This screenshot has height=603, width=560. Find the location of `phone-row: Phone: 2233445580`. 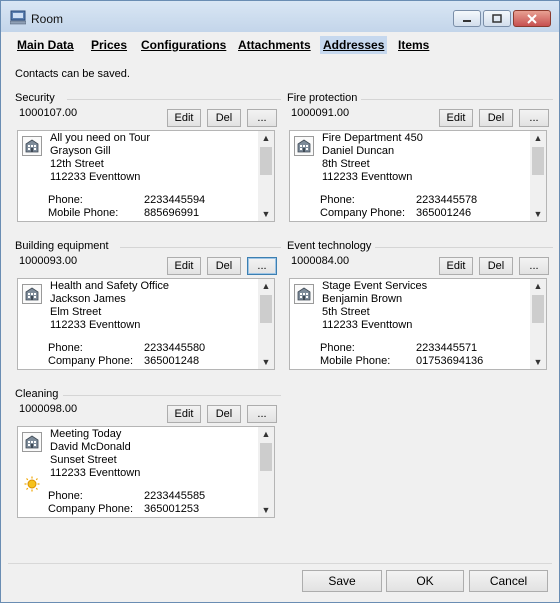

phone-row: Phone: 2233445580 is located at coordinates (126, 348).